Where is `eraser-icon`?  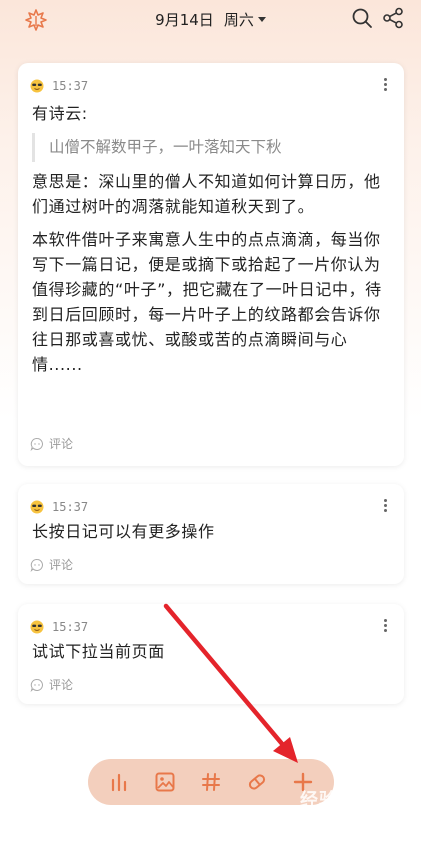
eraser-icon is located at coordinates (257, 782).